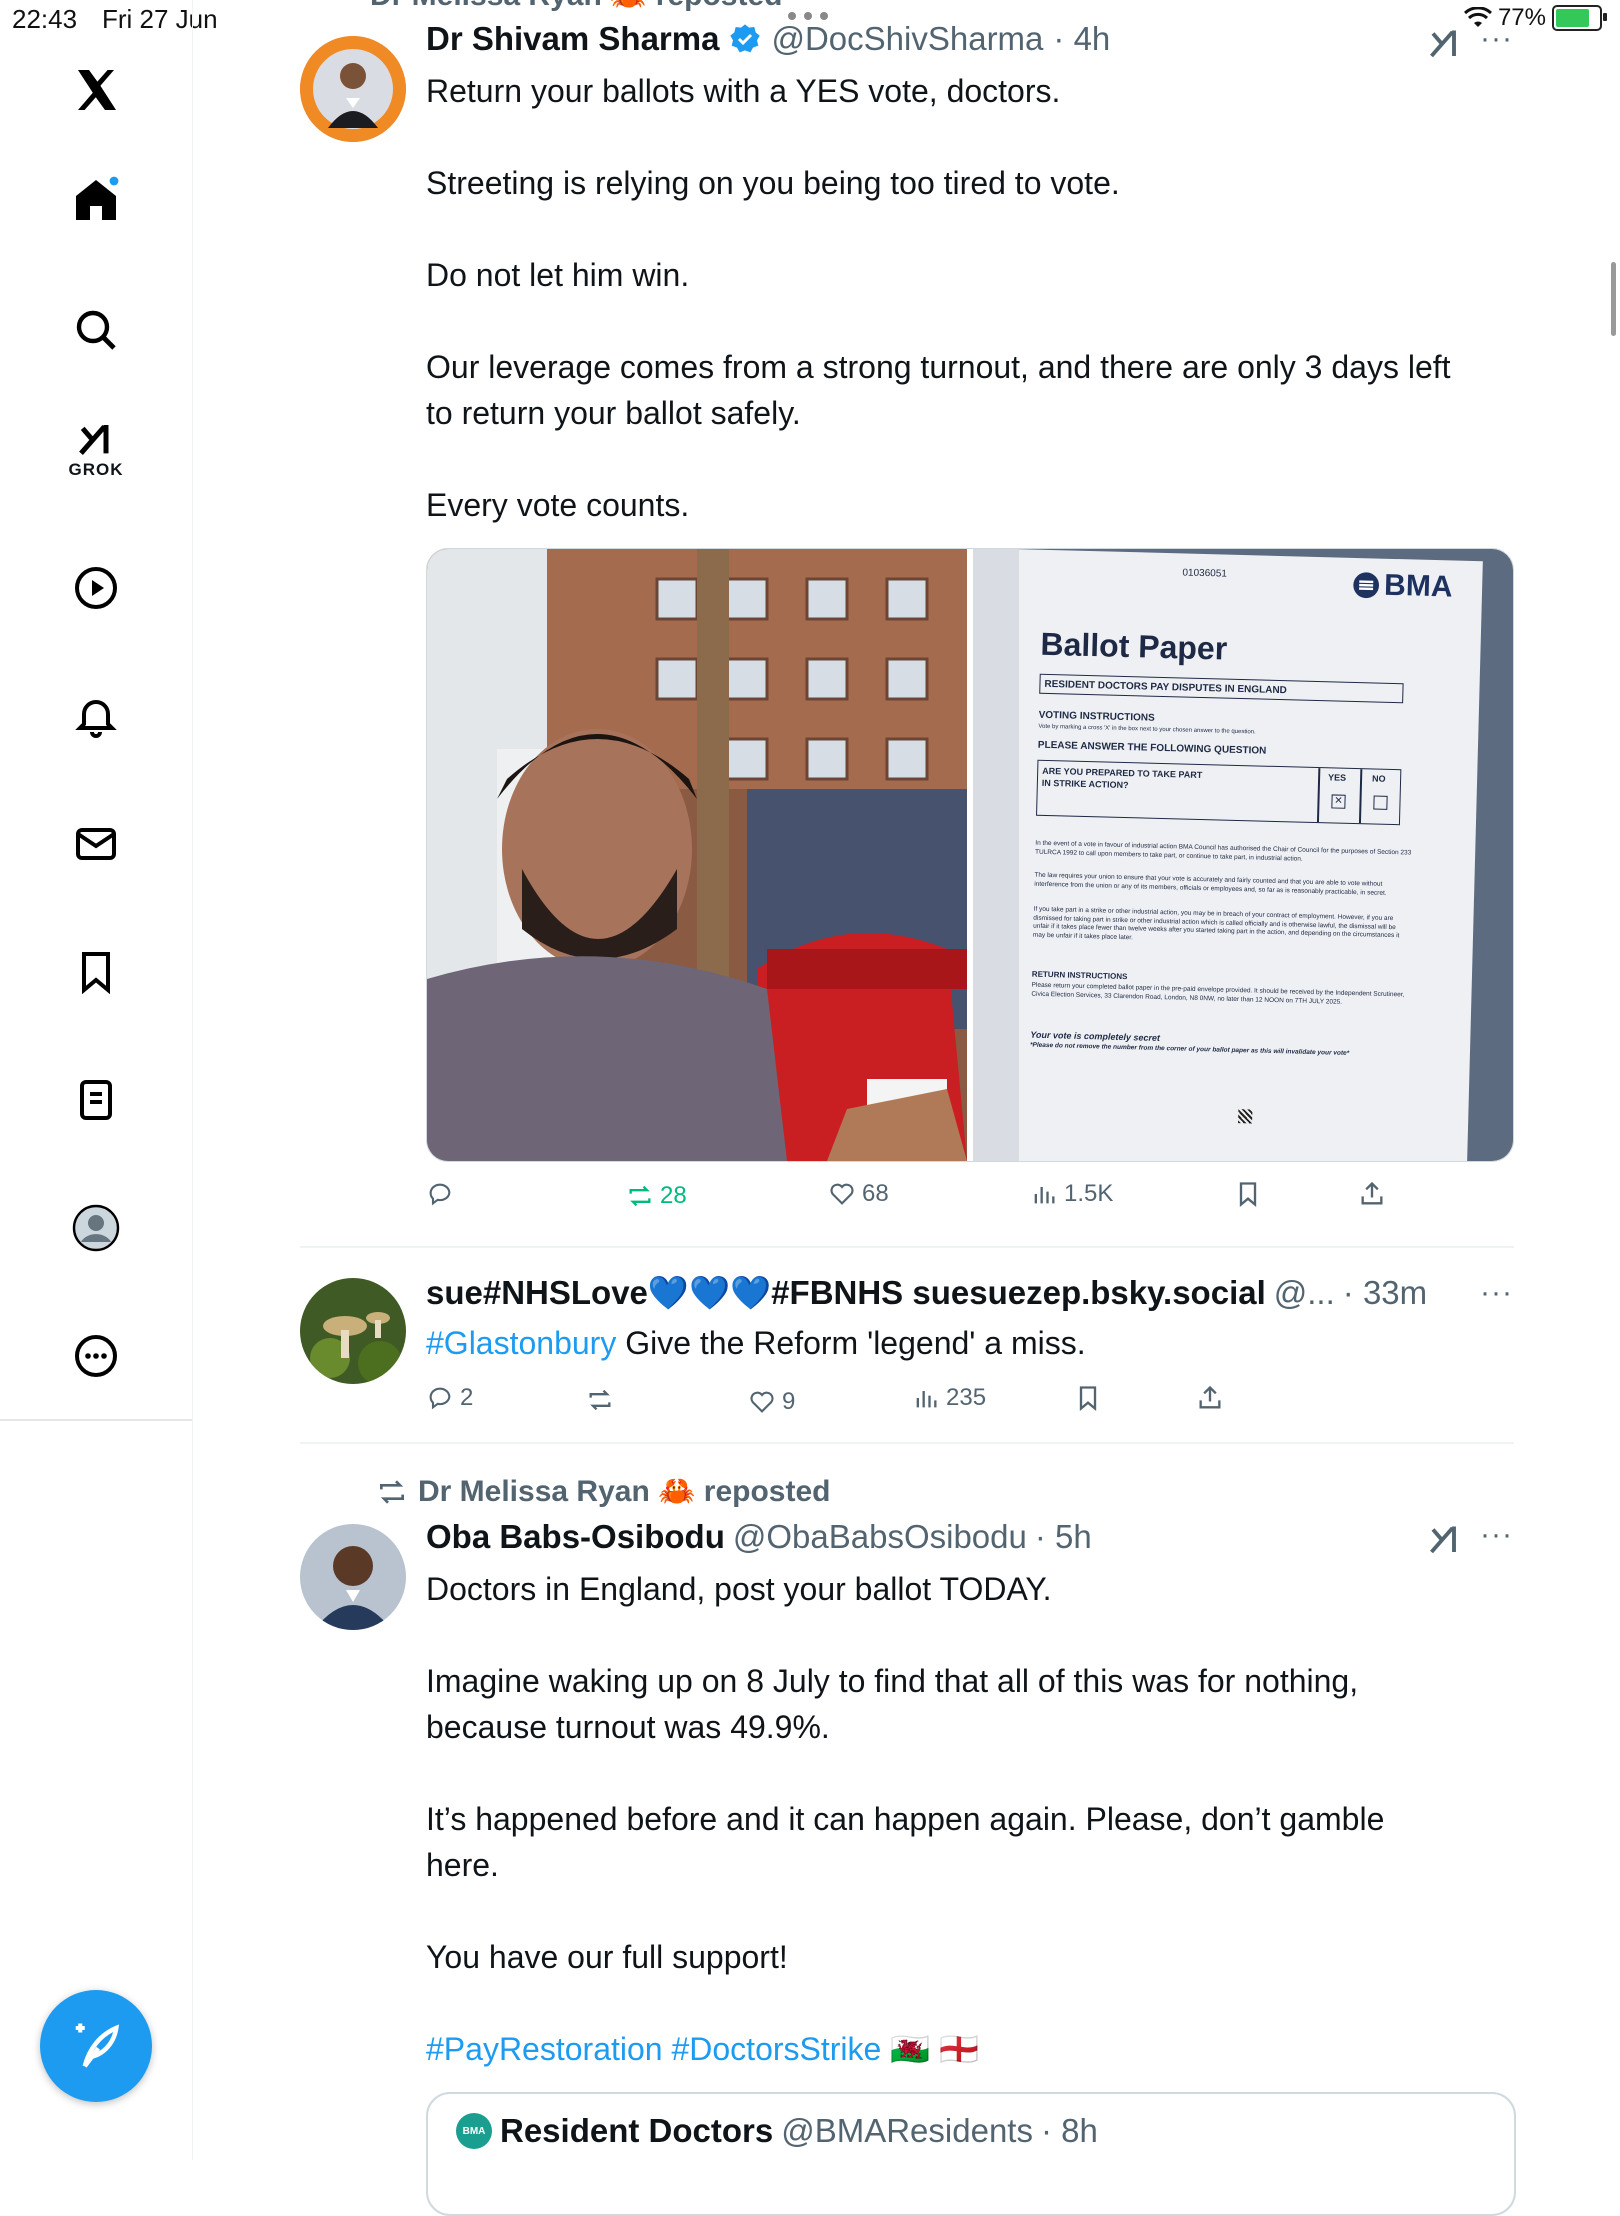  I want to click on ballot-qr-code-icon, so click(1245, 1116).